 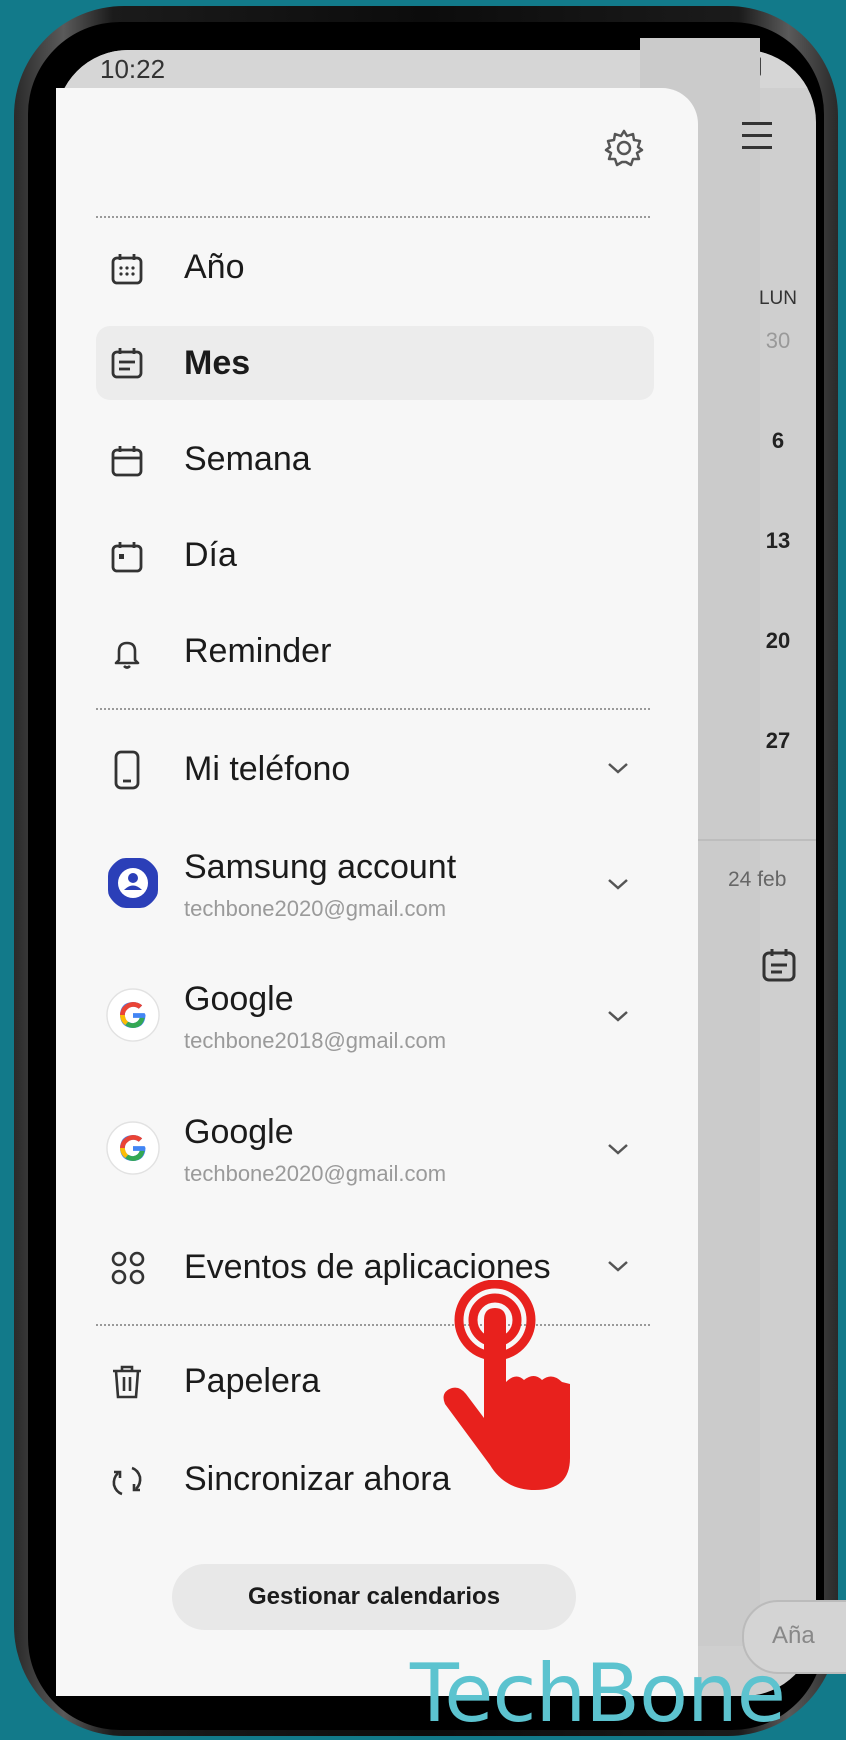 What do you see at coordinates (127, 1382) in the screenshot?
I see `trash-icon` at bounding box center [127, 1382].